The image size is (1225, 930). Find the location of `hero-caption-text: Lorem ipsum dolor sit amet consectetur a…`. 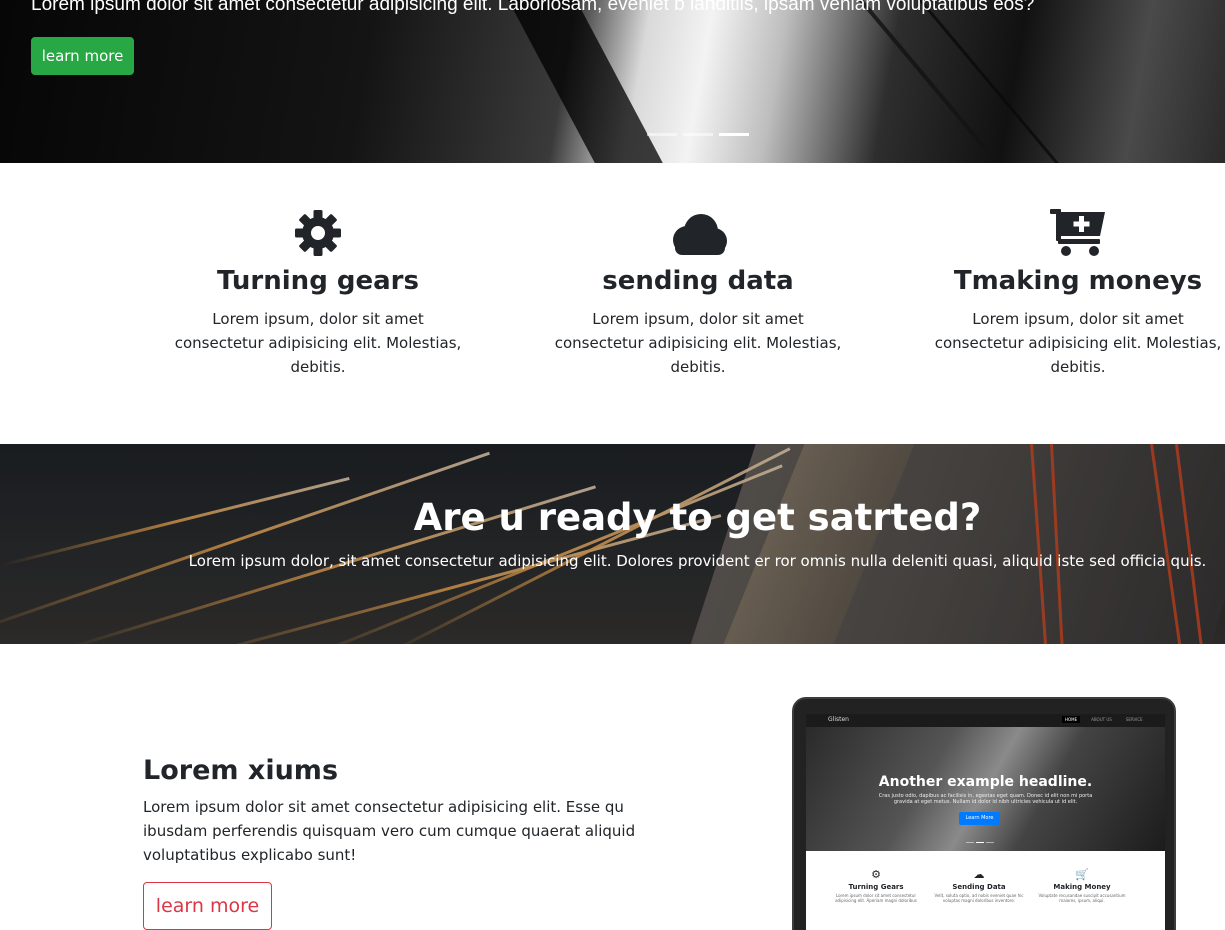

hero-caption-text: Lorem ipsum dolor sit amet consectetur a… is located at coordinates (533, 7).